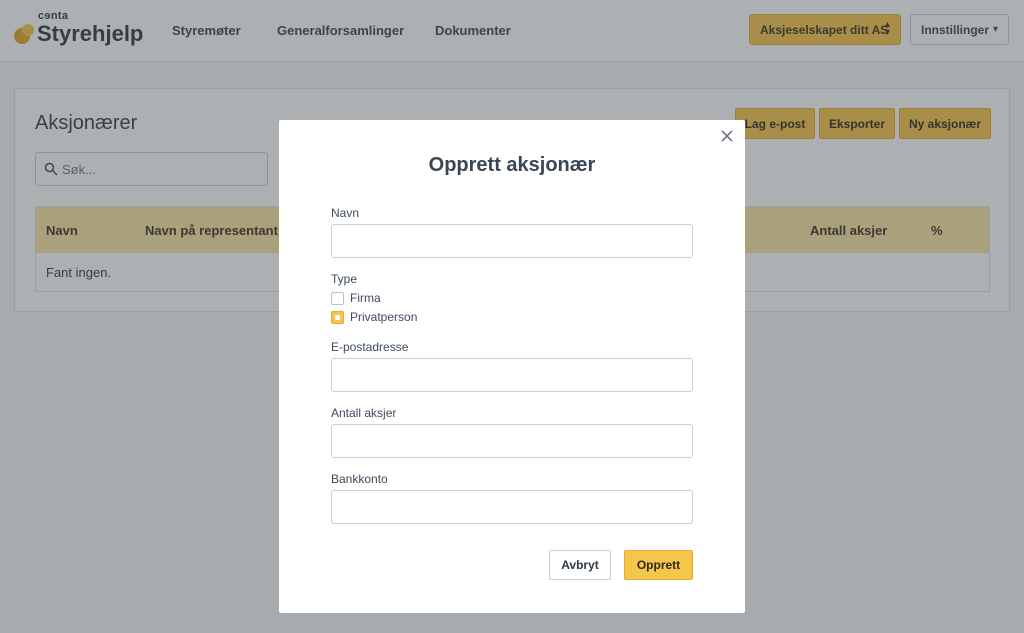 This screenshot has height=633, width=1024. Describe the element at coordinates (364, 413) in the screenshot. I see `shares-label: Antall aksjer` at that location.